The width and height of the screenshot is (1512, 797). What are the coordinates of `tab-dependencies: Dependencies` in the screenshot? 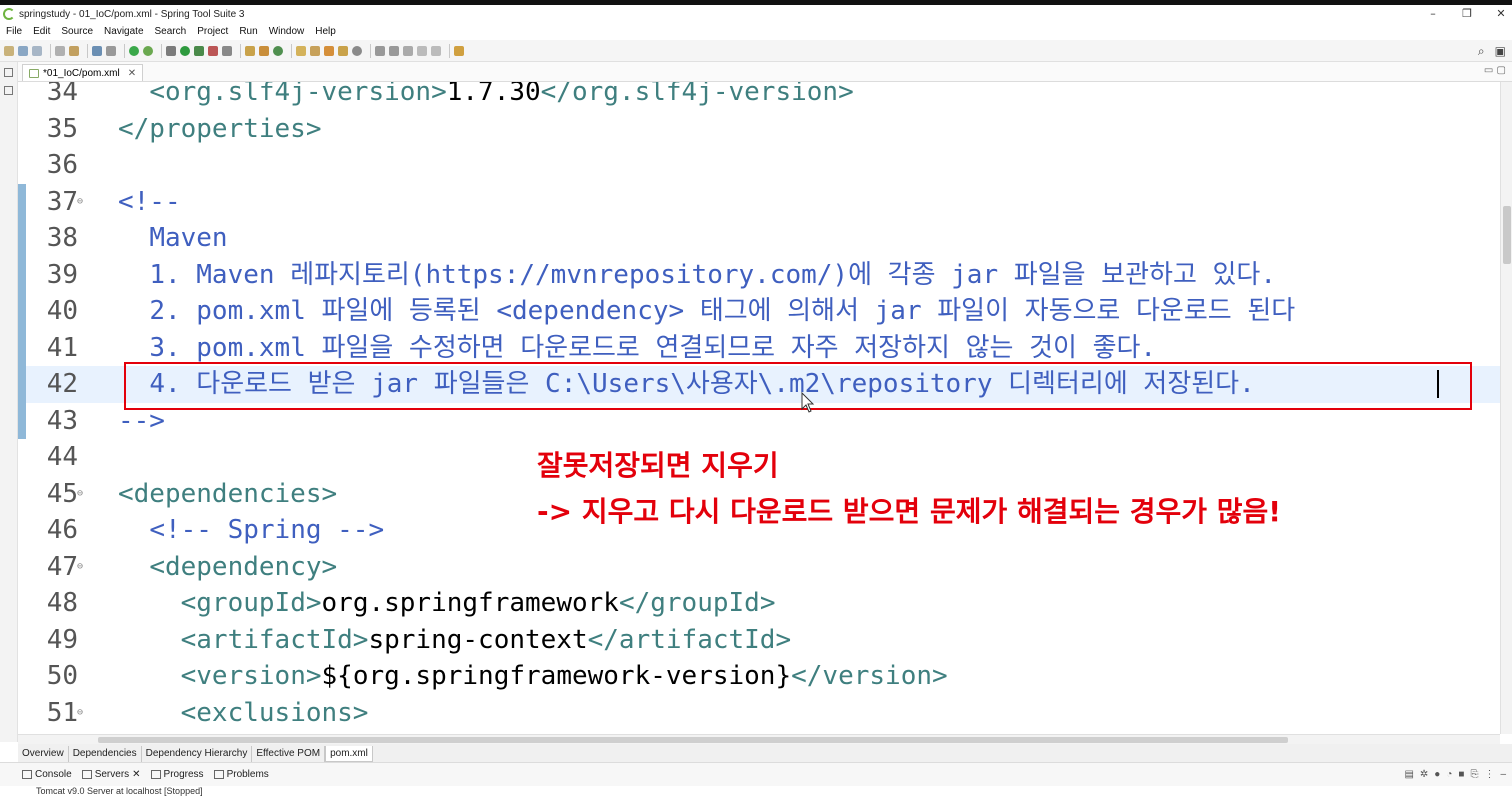 It's located at (105, 754).